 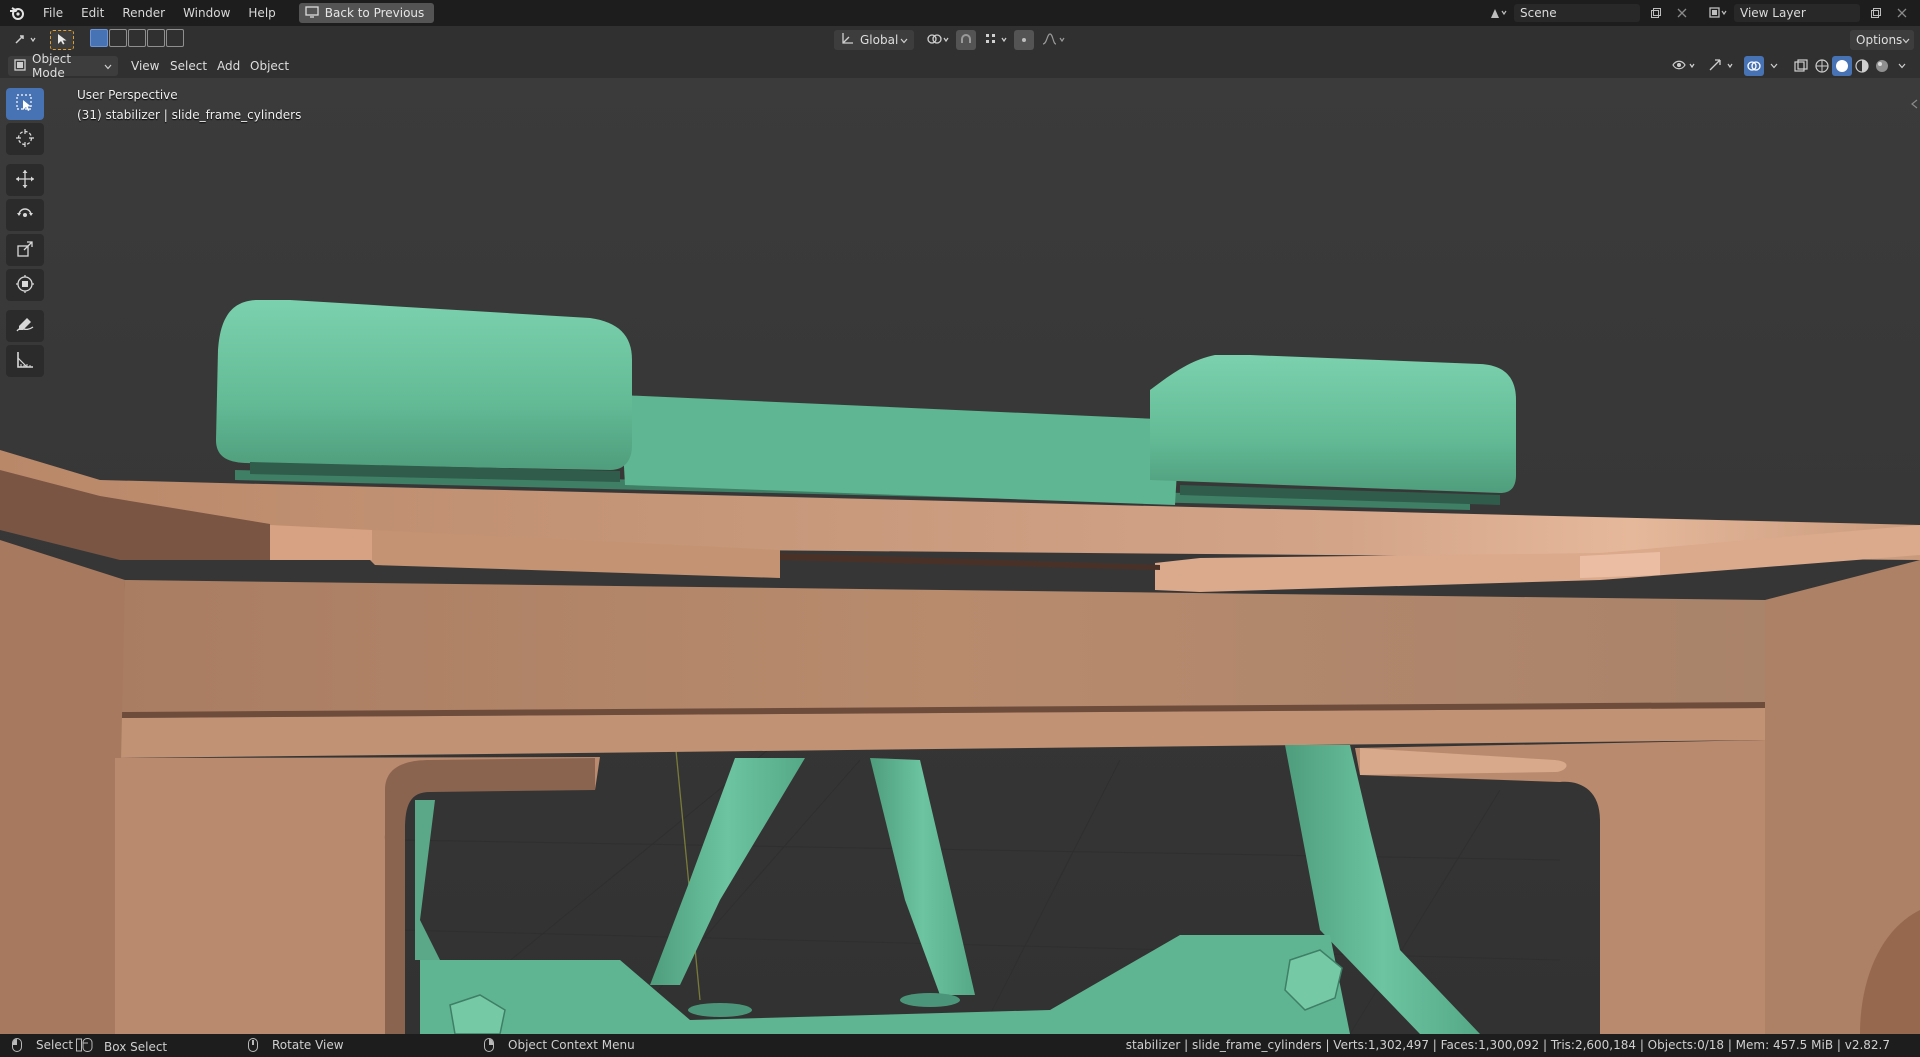 What do you see at coordinates (960, 66) in the screenshot?
I see `viewport-header: Object Mode View Select Add Object` at bounding box center [960, 66].